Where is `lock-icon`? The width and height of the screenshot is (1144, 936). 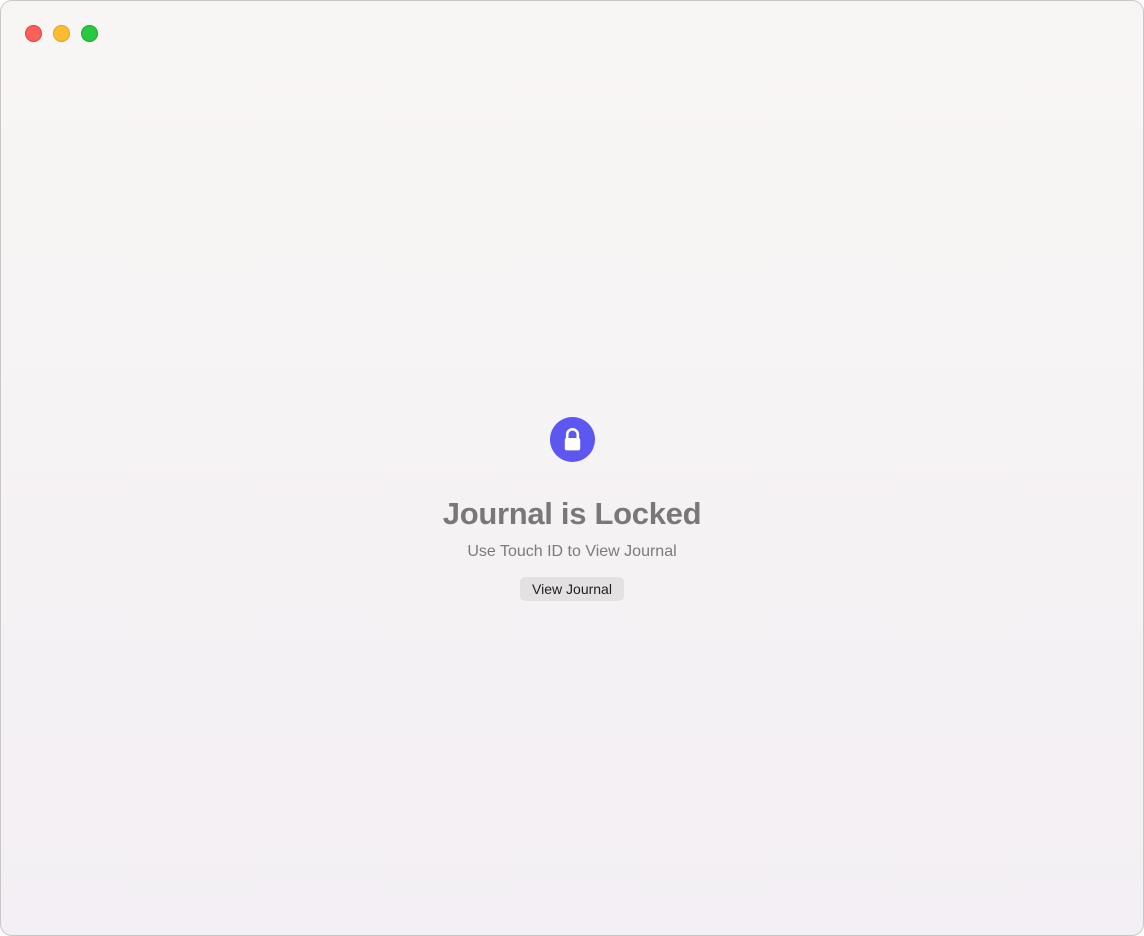
lock-icon is located at coordinates (572, 439).